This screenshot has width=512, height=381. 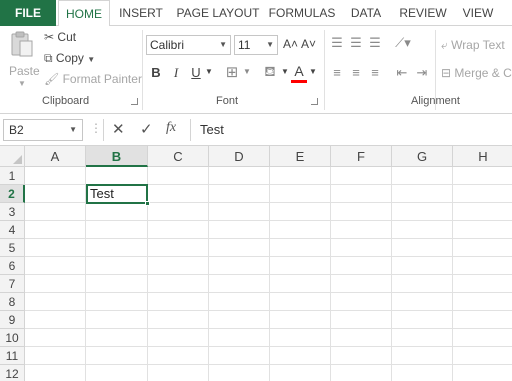 What do you see at coordinates (476, 73) in the screenshot?
I see `merge-center-button: ⊟ Merge & C` at bounding box center [476, 73].